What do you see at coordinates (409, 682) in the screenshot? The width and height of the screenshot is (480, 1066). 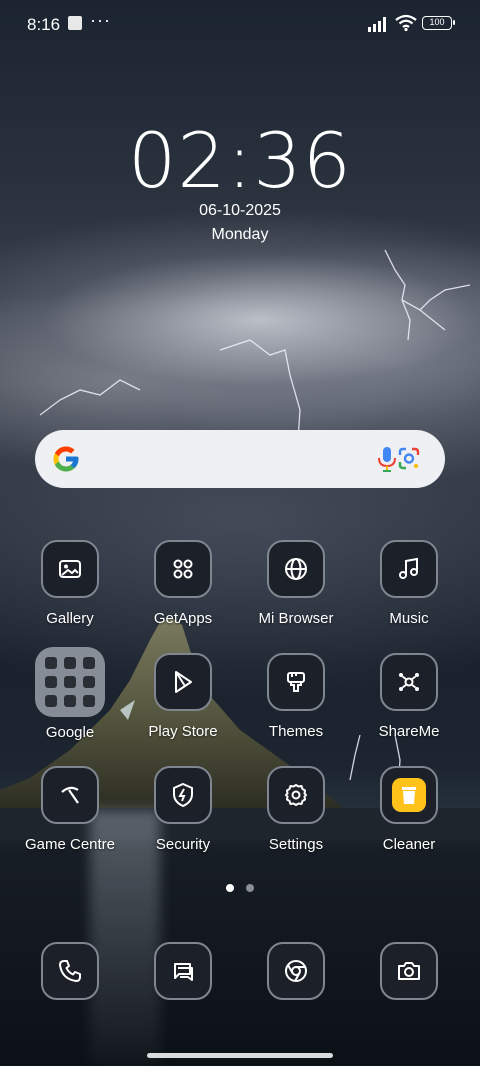 I see `share-nodes-icon` at bounding box center [409, 682].